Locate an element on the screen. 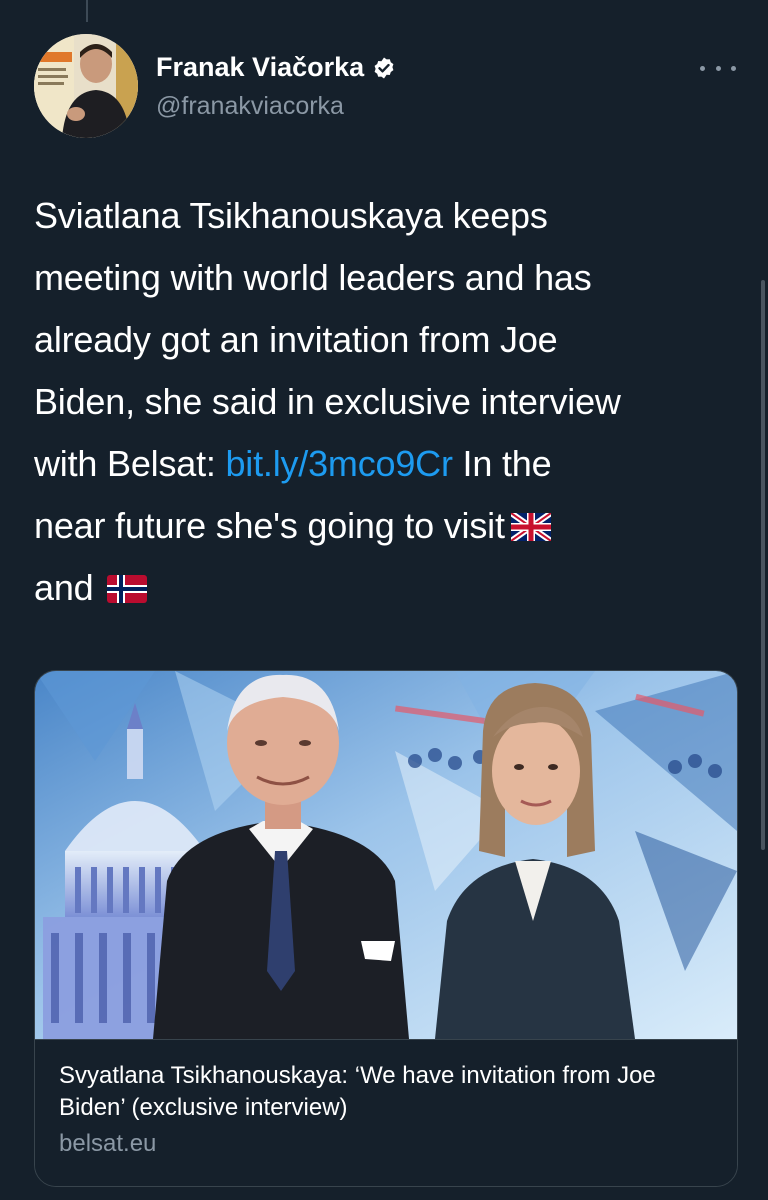 The width and height of the screenshot is (768, 1200). display-name: Franak Viačorka is located at coordinates (276, 67).